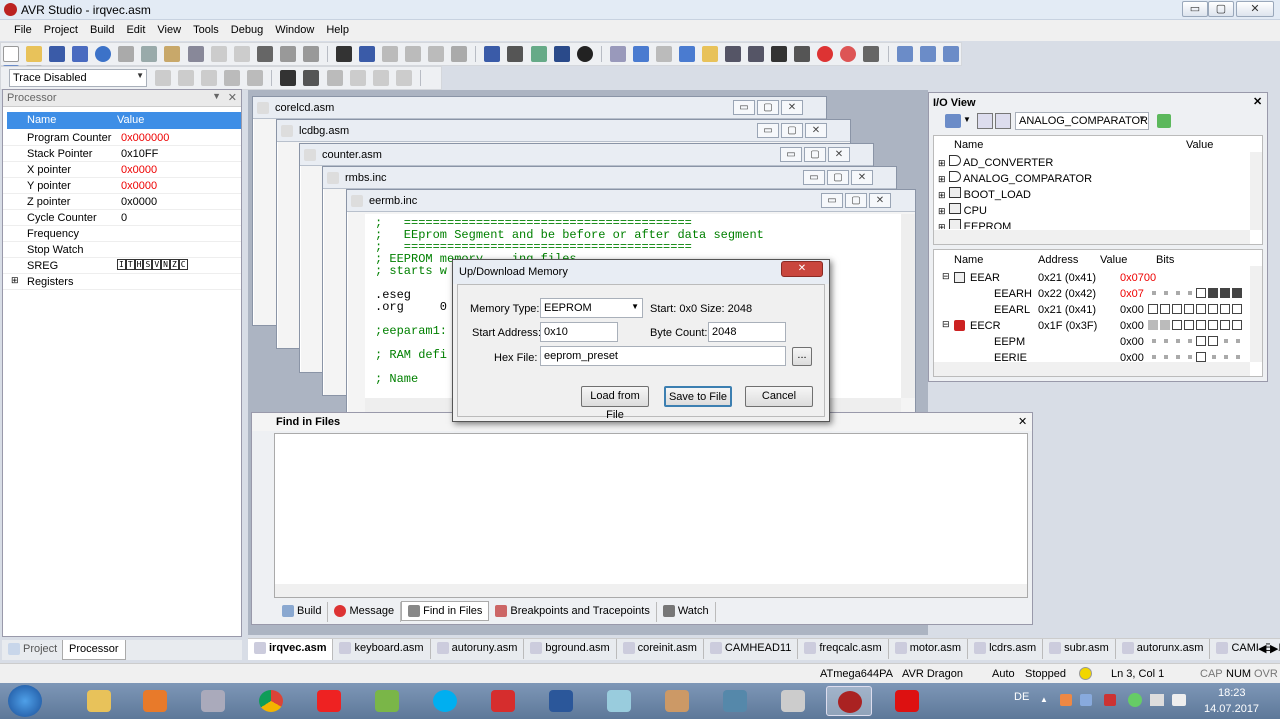 The height and width of the screenshot is (719, 1280). What do you see at coordinates (843, 649) in the screenshot?
I see `file-tab: freqcalc.asm` at bounding box center [843, 649].